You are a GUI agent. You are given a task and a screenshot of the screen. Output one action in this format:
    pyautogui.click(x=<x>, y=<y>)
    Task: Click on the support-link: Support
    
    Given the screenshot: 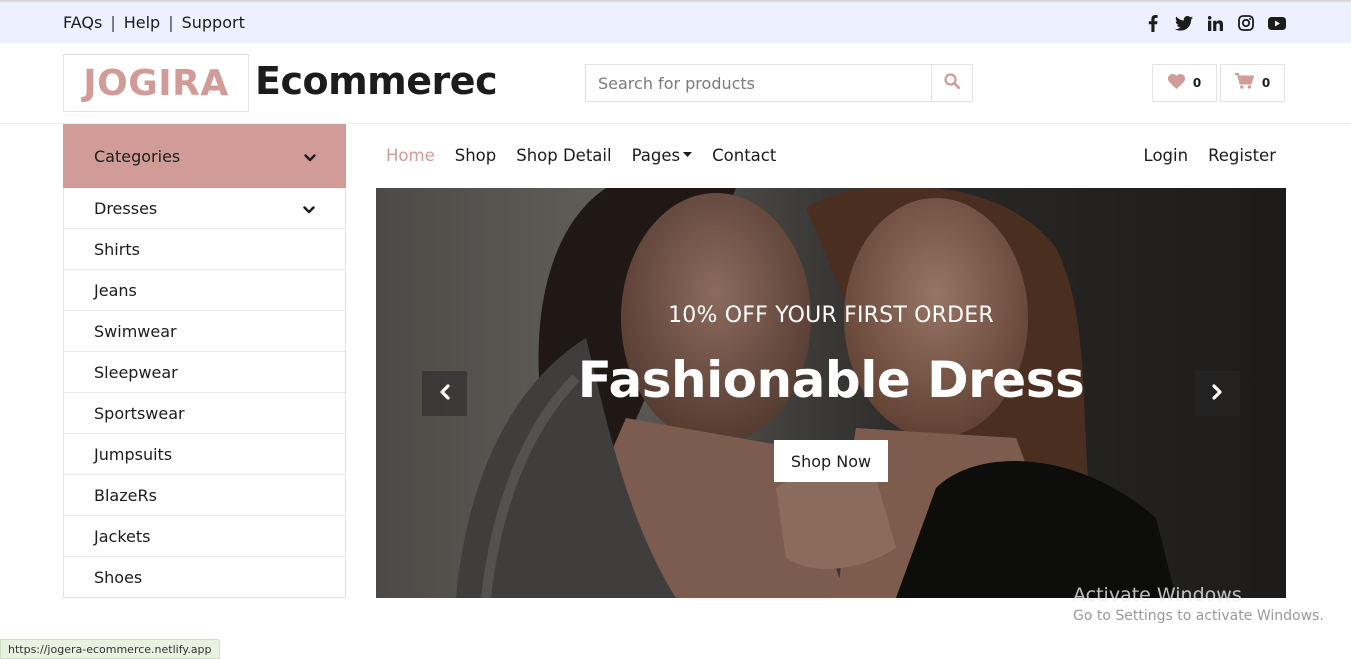 What is the action you would take?
    pyautogui.click(x=213, y=22)
    